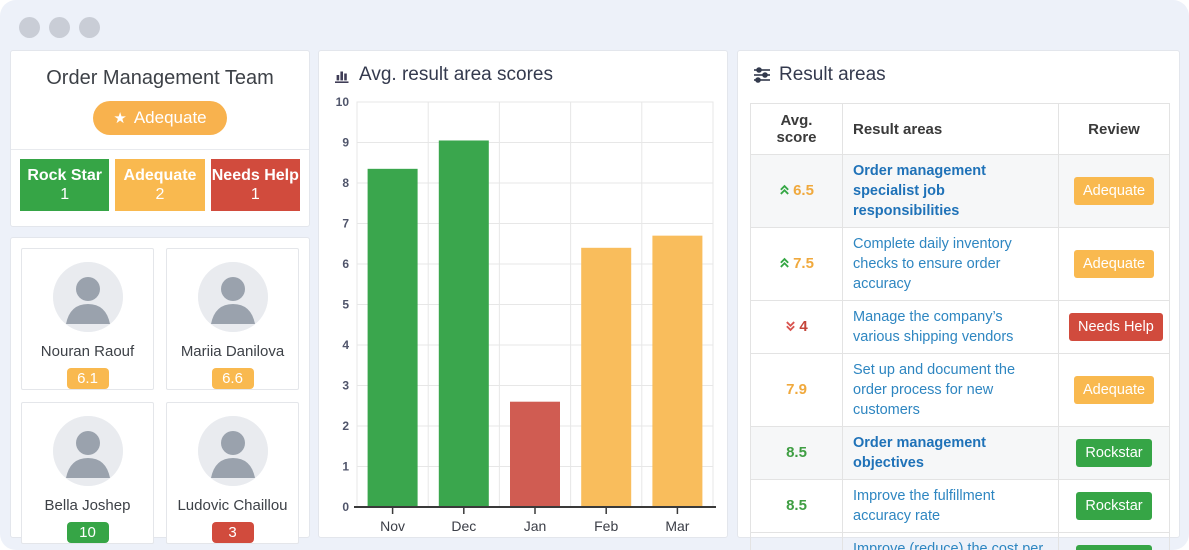 This screenshot has height=550, width=1189. I want to click on avg-score-value: 7.5, so click(803, 263).